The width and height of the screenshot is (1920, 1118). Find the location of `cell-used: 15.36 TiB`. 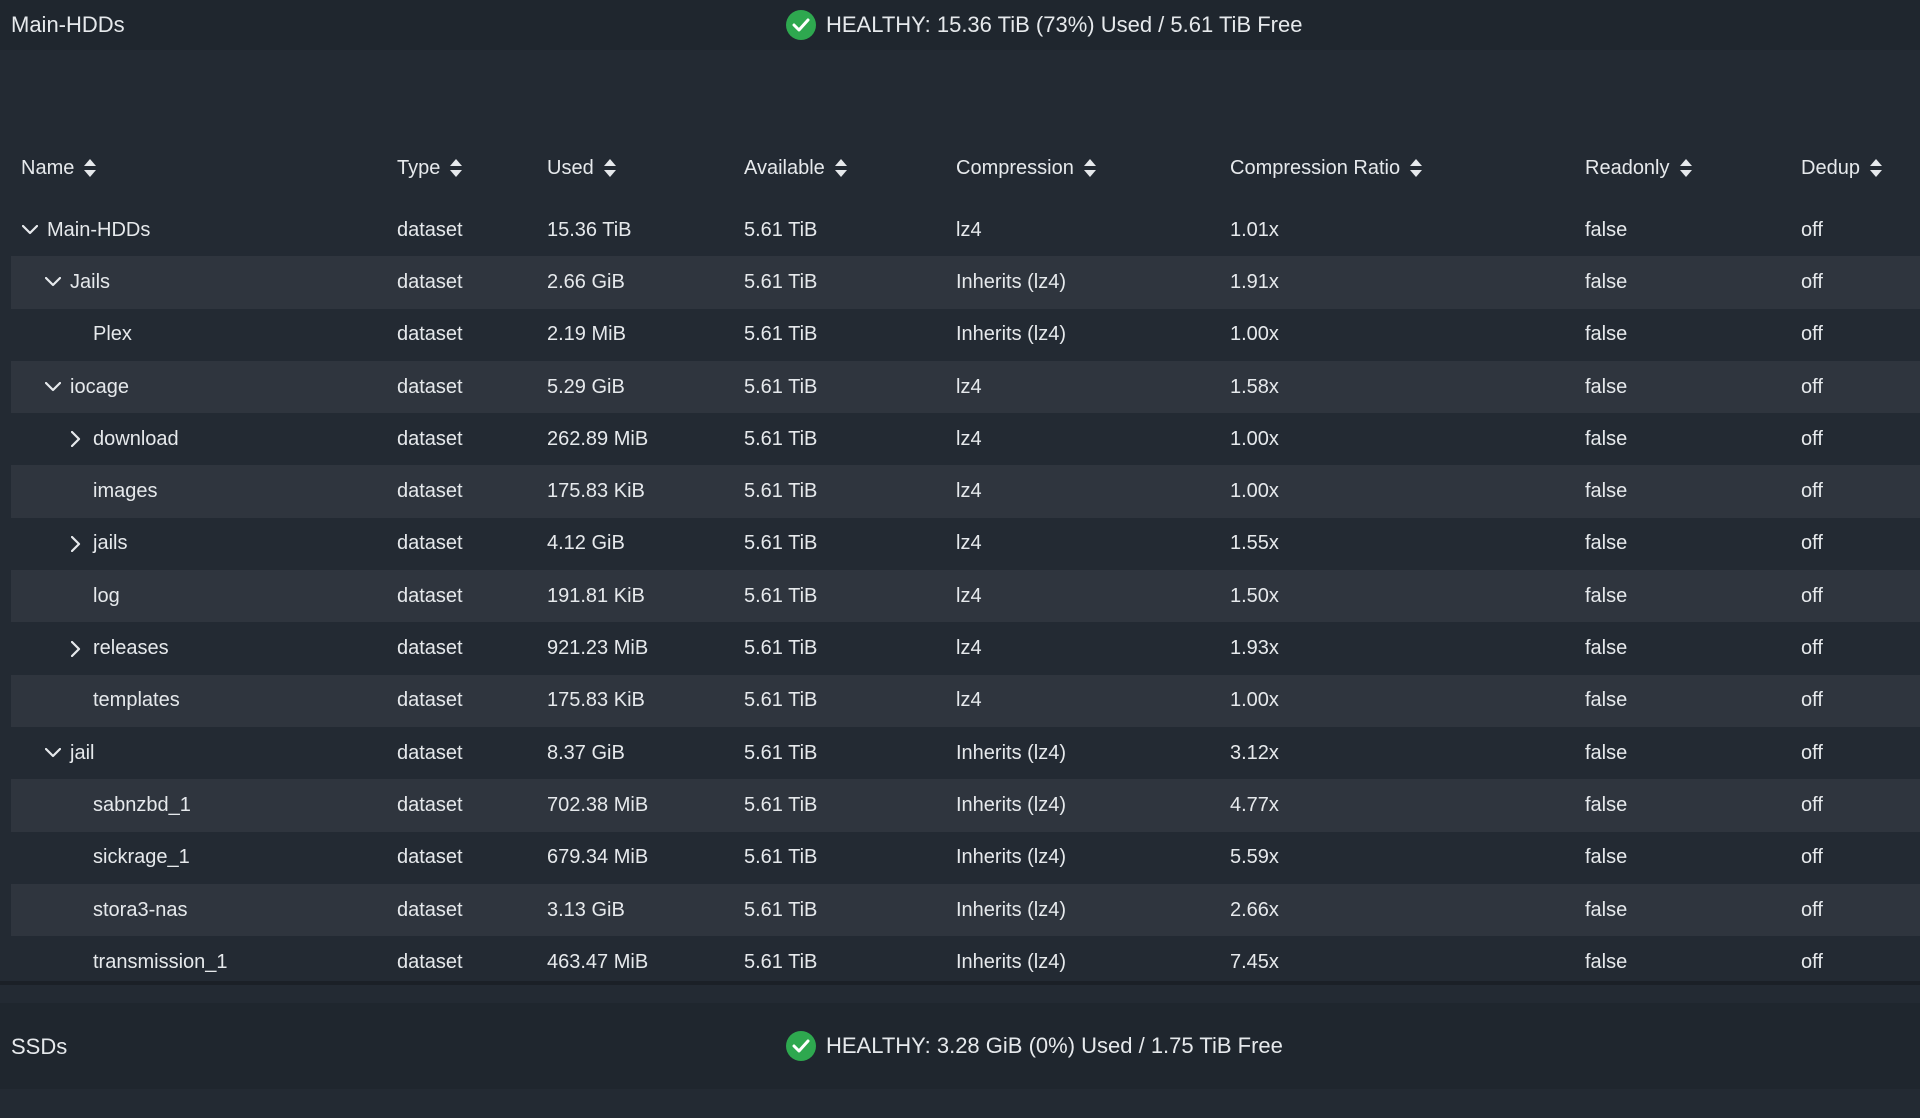

cell-used: 15.36 TiB is located at coordinates (589, 229).